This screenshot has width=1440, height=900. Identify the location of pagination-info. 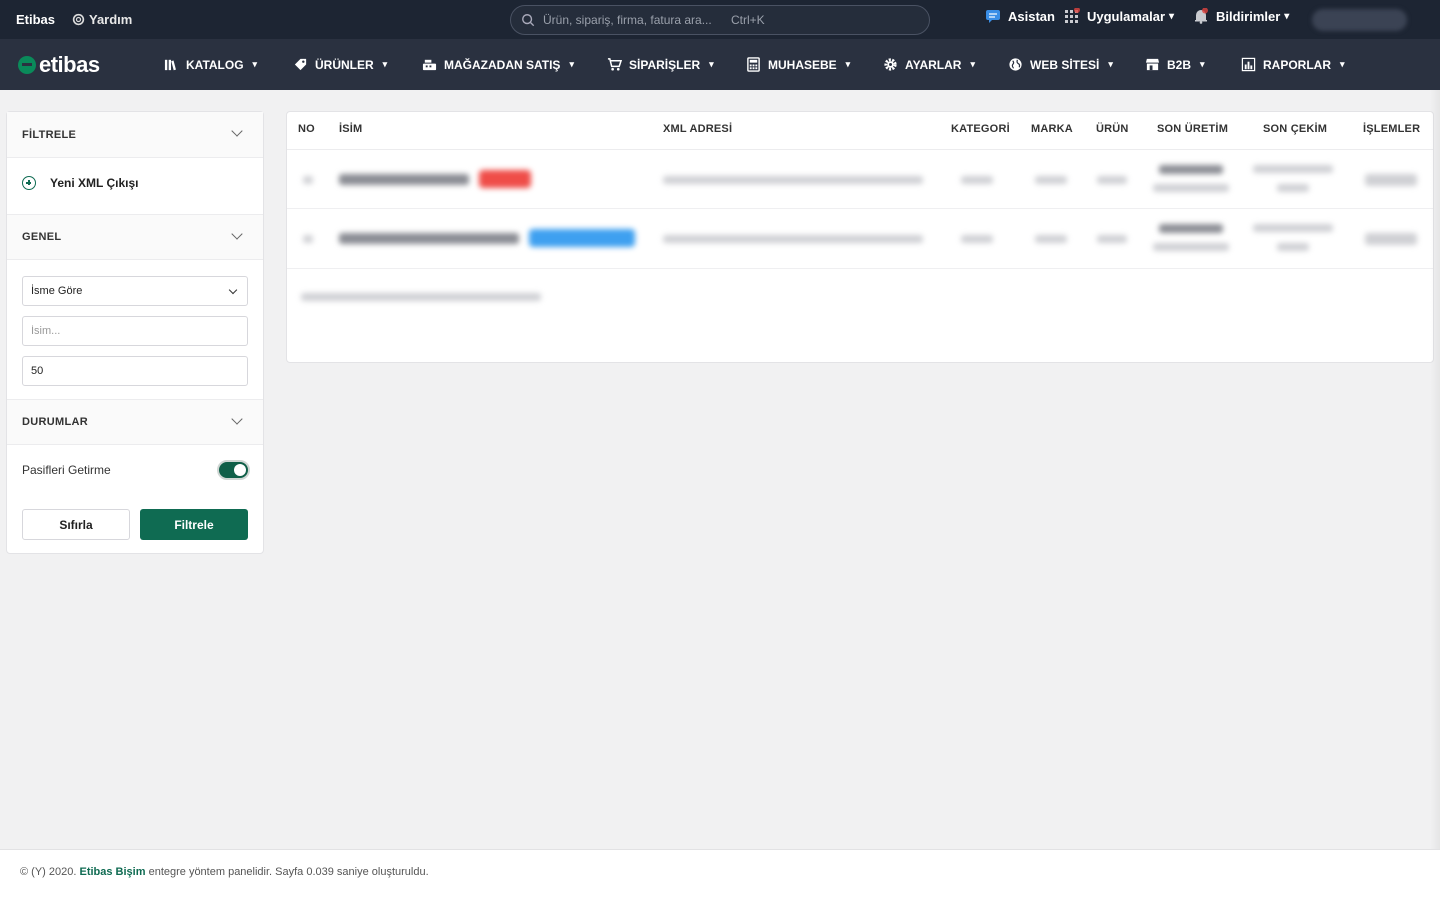
(421, 297).